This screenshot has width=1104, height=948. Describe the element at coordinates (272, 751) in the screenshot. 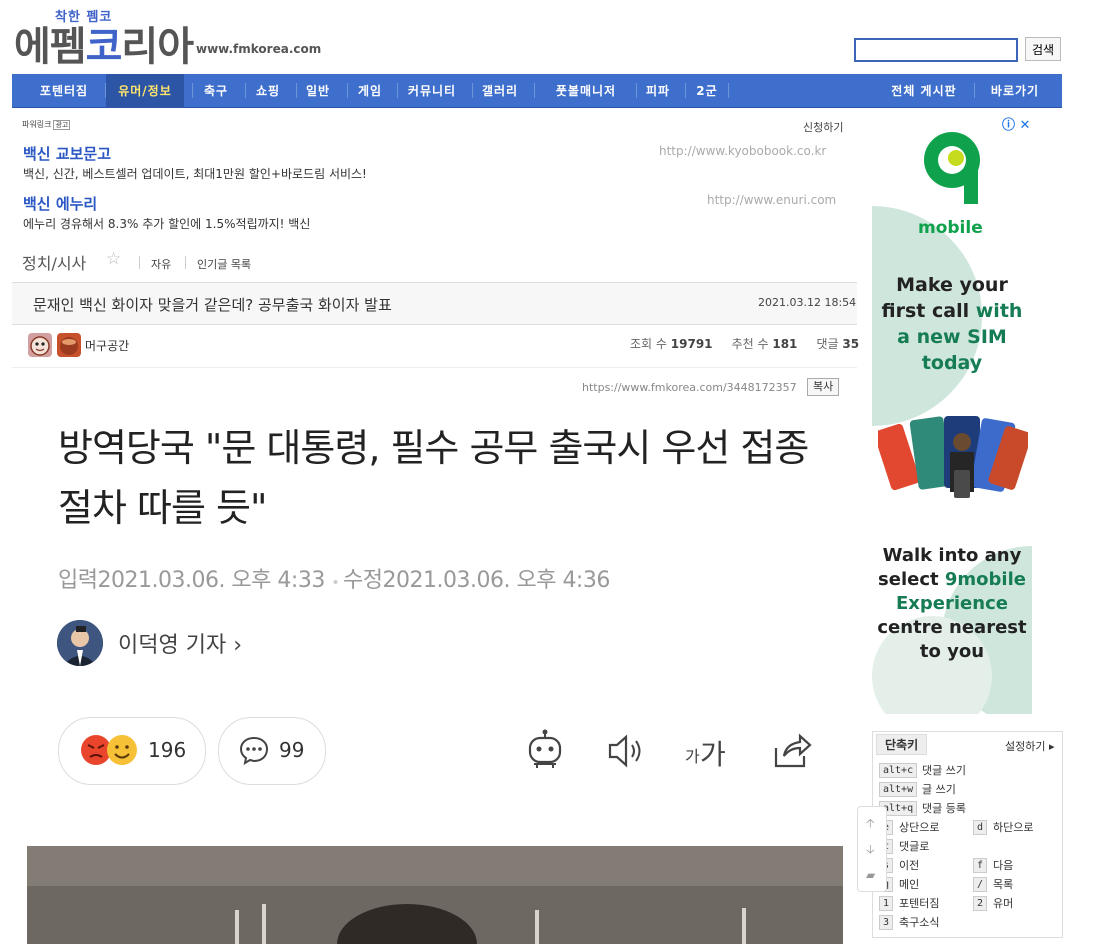

I see `comment-button` at that location.